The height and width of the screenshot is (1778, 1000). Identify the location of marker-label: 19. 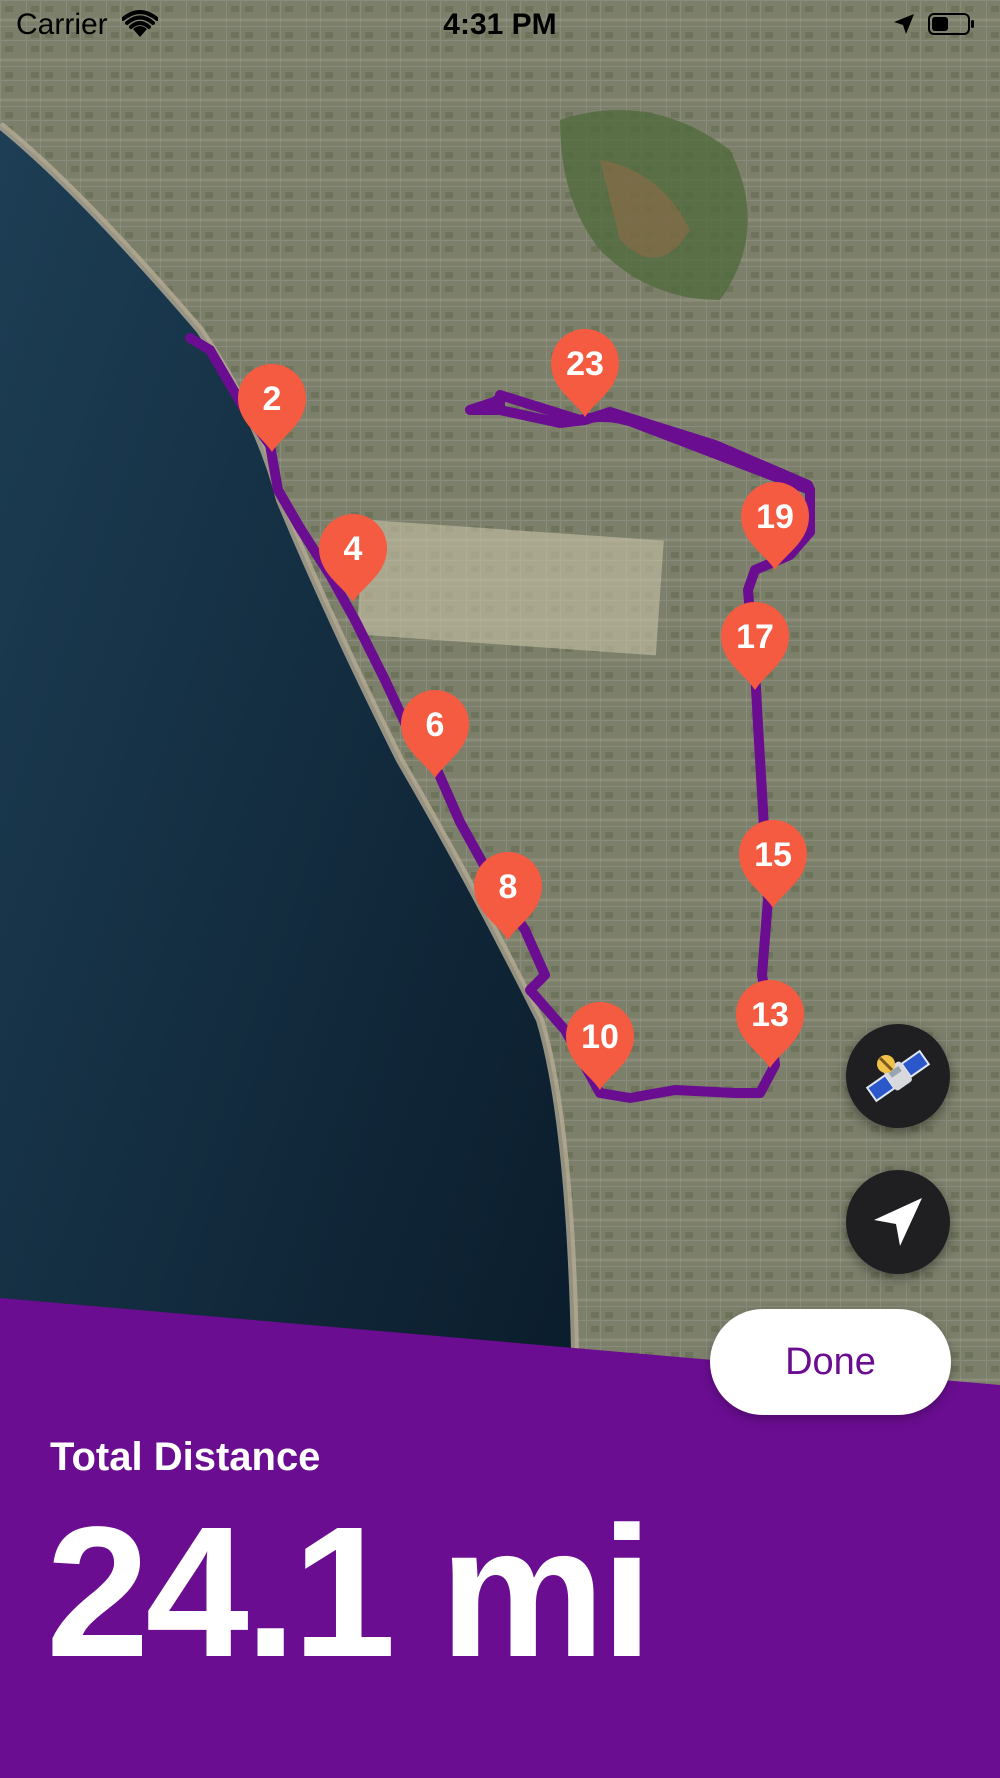
(775, 517).